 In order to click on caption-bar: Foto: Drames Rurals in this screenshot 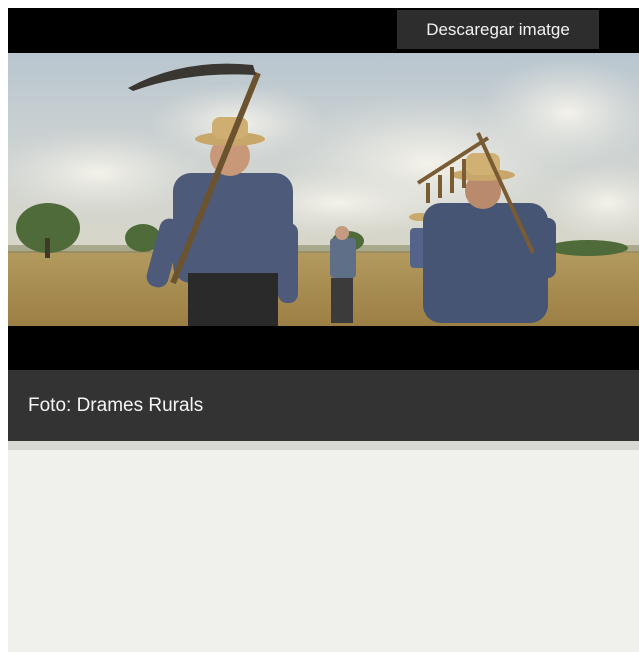, I will do `click(323, 405)`.